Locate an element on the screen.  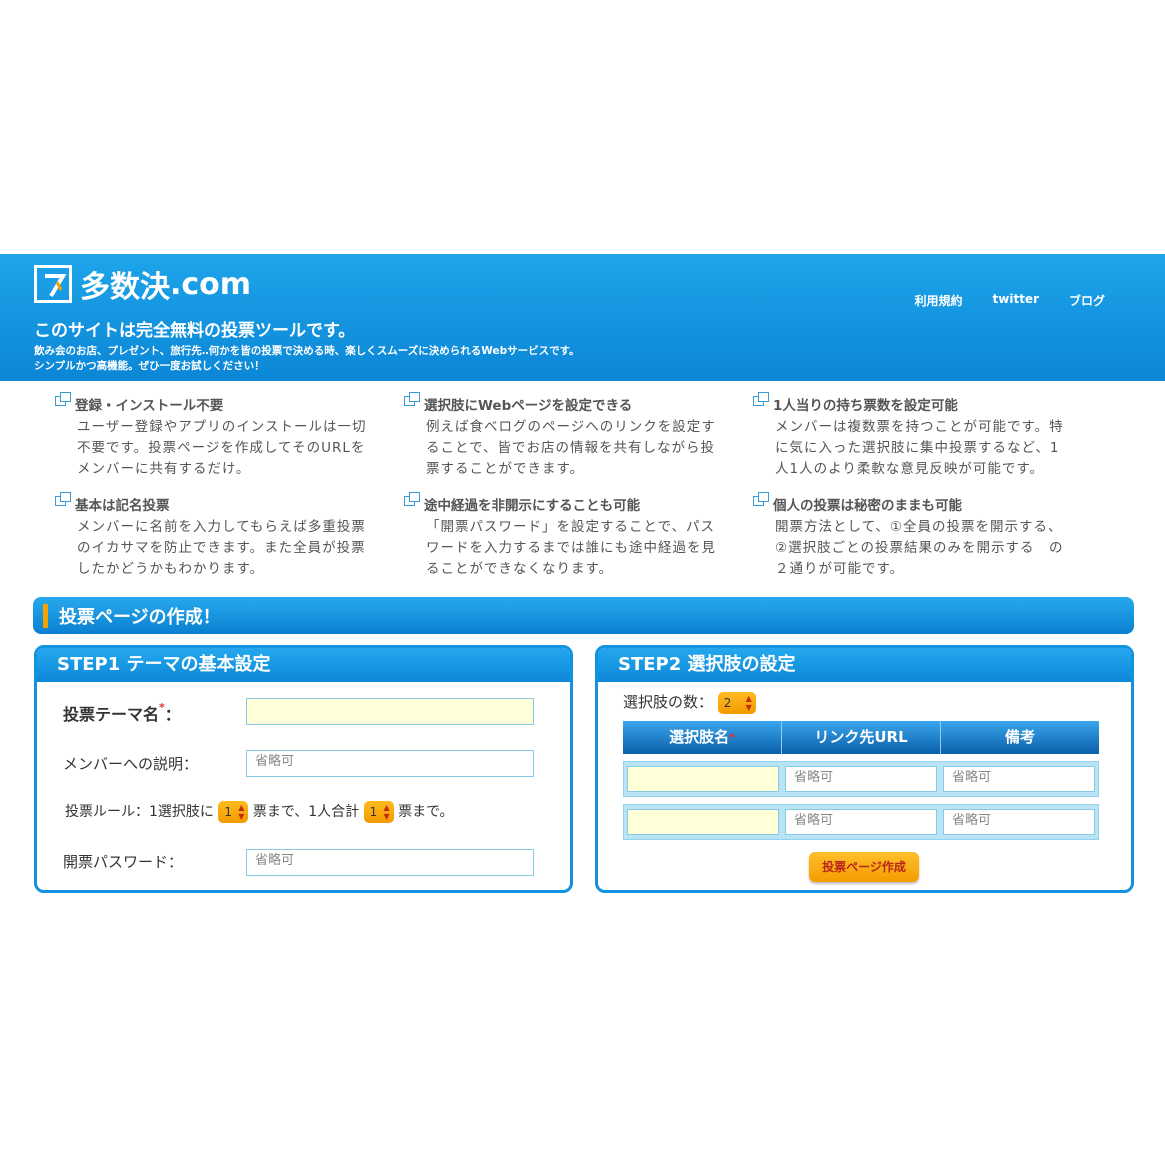
rule-prefix: 投票ルール：1選択肢に is located at coordinates (139, 812).